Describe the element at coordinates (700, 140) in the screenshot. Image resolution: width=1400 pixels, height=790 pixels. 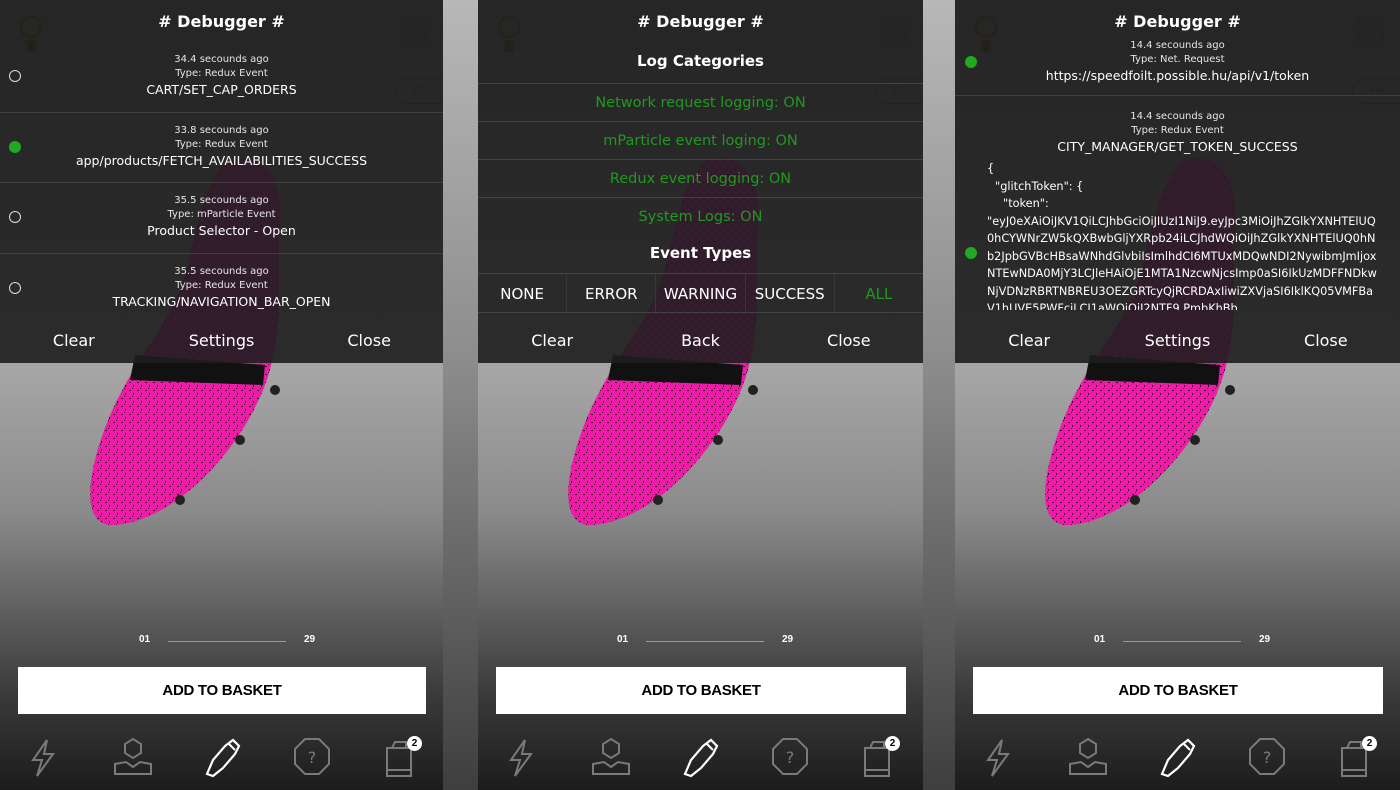
I see `category-toggle-mparticle: mParticle event loging: ON` at that location.